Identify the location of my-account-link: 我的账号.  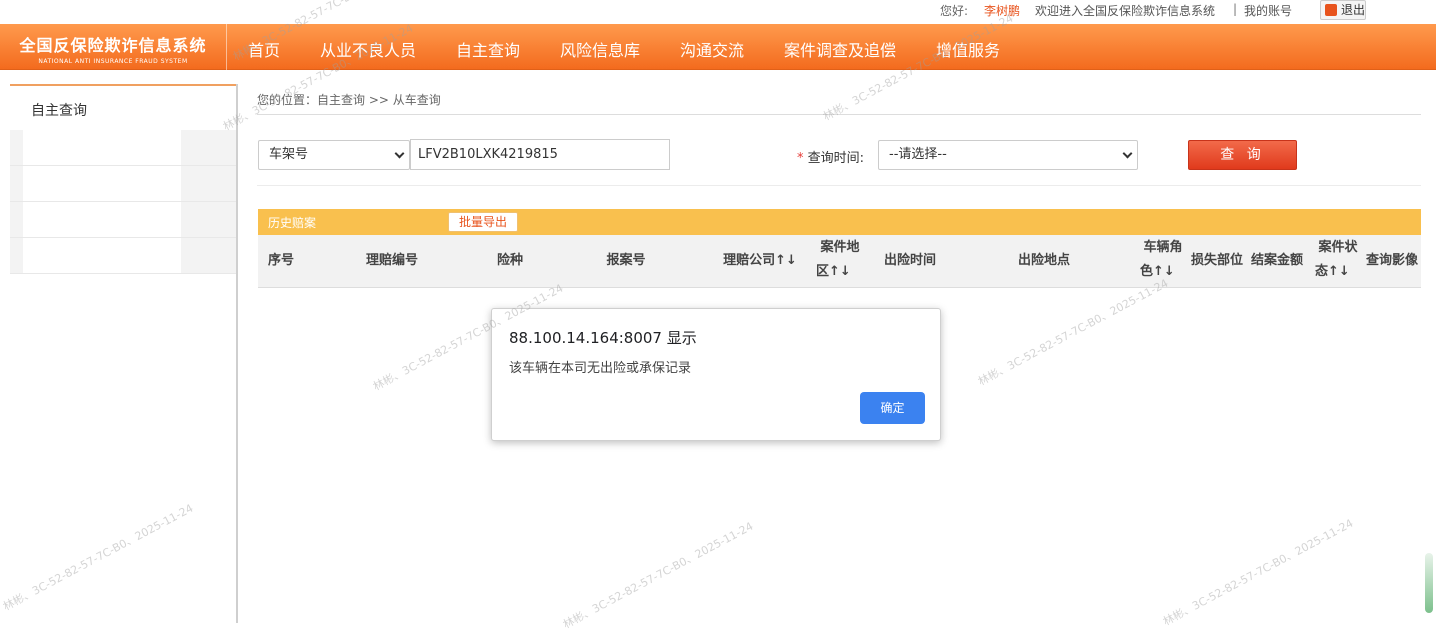
(1268, 10).